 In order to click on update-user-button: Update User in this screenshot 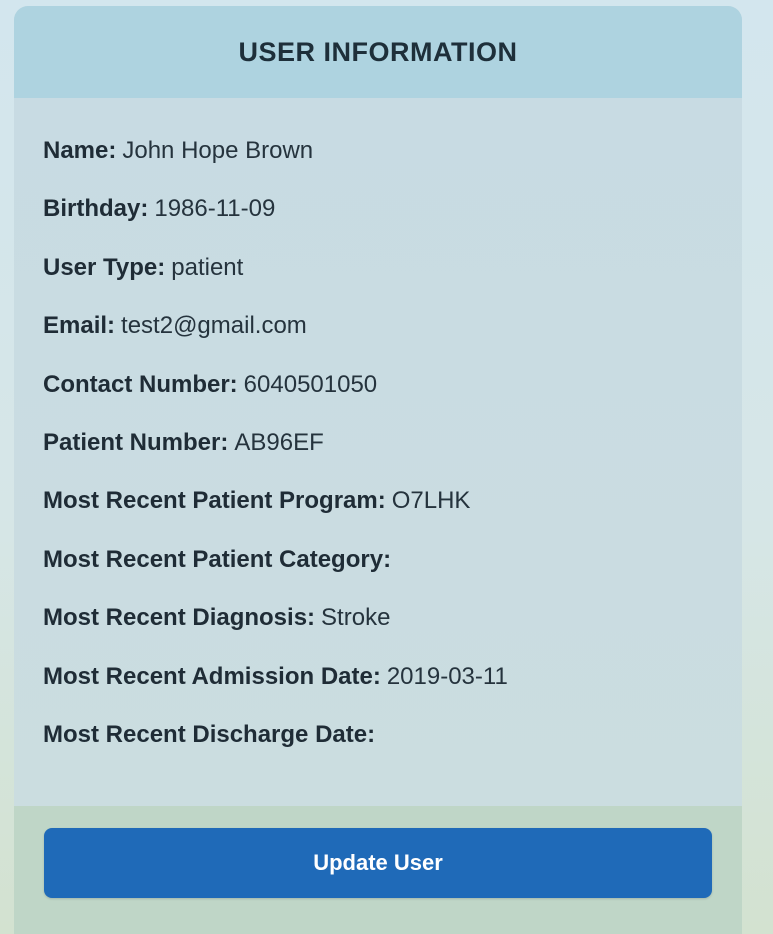, I will do `click(378, 863)`.